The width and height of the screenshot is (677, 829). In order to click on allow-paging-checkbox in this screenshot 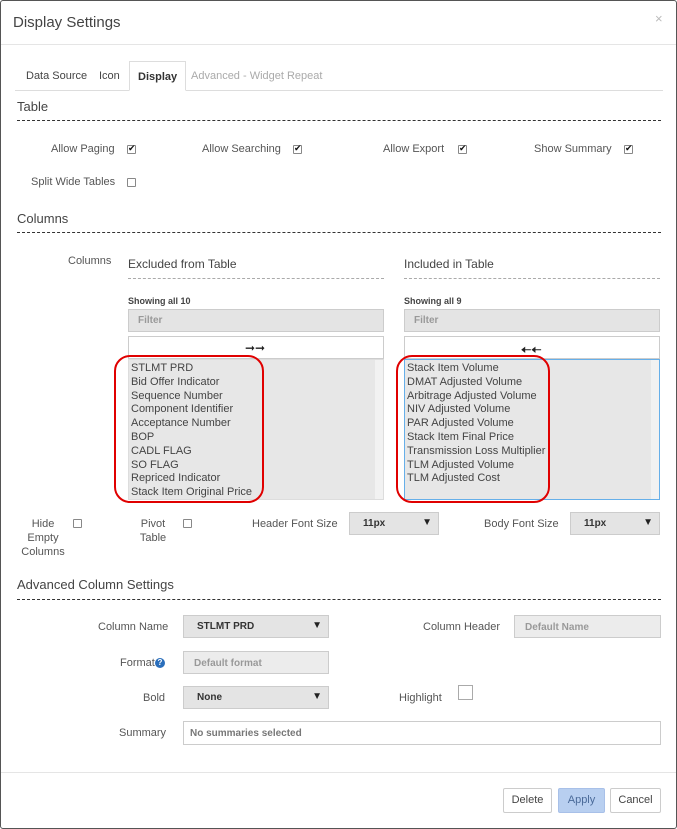, I will do `click(131, 148)`.